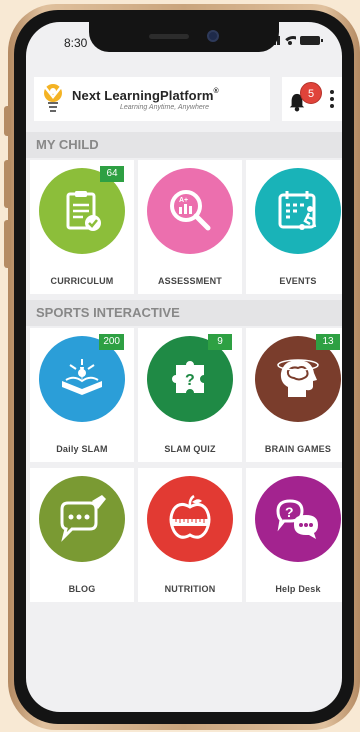 This screenshot has height=732, width=360. I want to click on tile-assessment: A+ ASSESSMENT, so click(190, 227).